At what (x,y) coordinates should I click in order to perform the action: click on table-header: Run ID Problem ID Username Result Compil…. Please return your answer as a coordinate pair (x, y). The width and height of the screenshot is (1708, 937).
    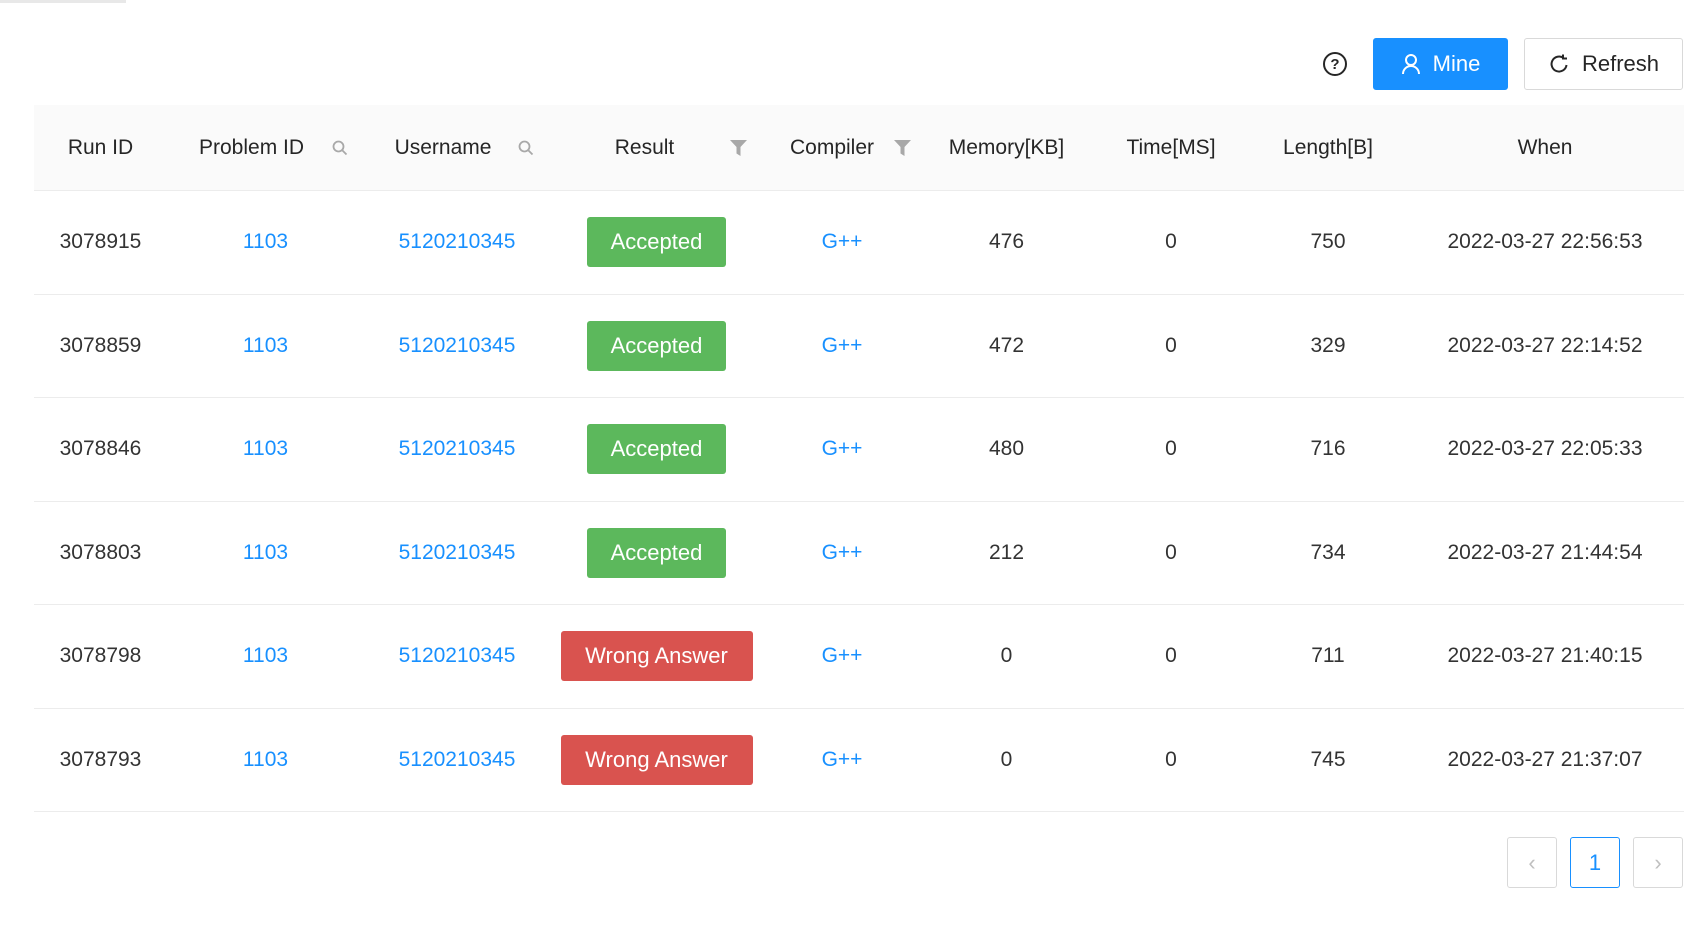
    Looking at the image, I should click on (859, 148).